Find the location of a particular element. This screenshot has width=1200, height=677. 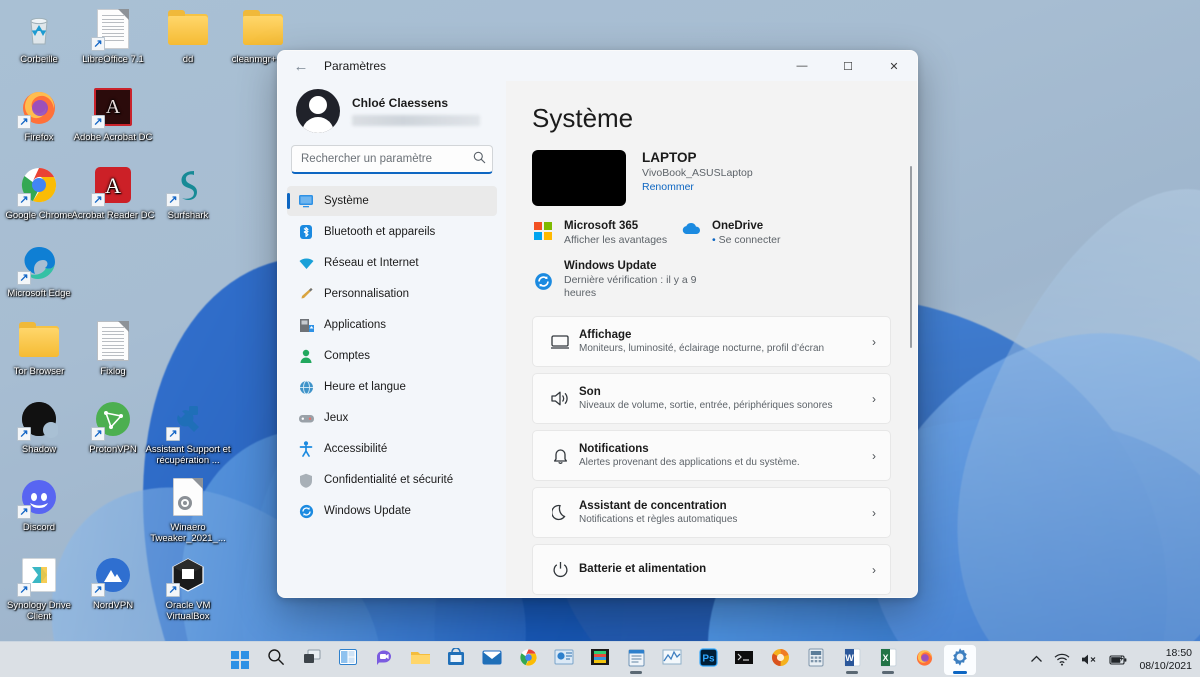

window-controls: — ☐ ✕ is located at coordinates (848, 66).